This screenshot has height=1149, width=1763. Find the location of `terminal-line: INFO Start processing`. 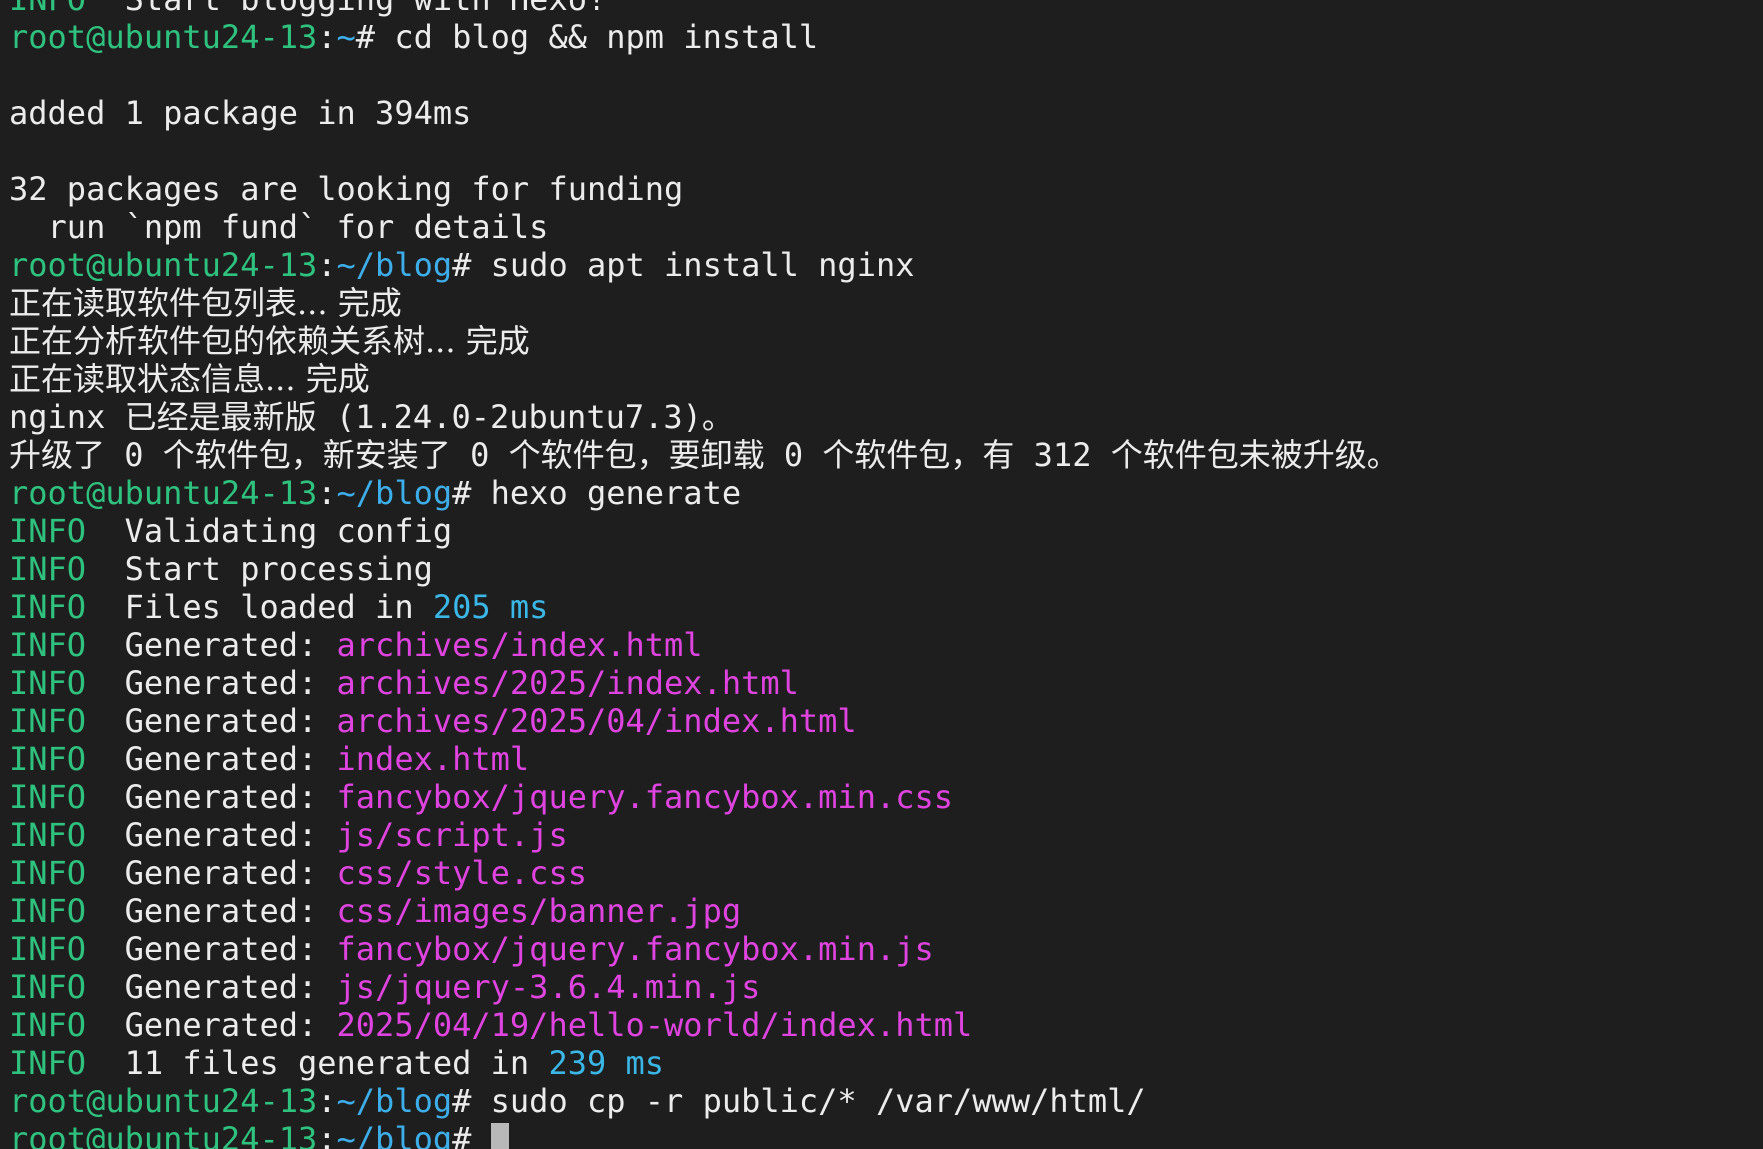

terminal-line: INFO Start processing is located at coordinates (886, 569).